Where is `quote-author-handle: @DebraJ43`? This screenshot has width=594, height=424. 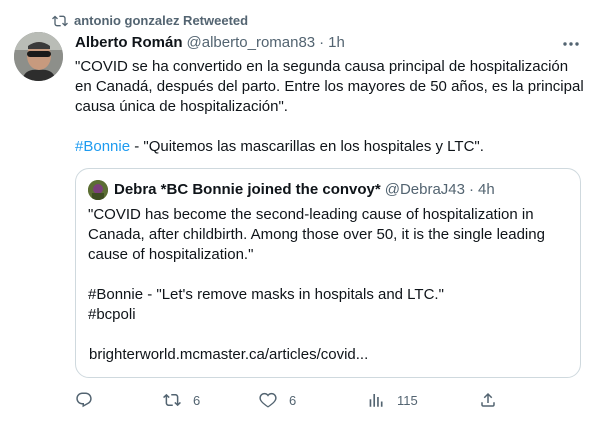 quote-author-handle: @DebraJ43 is located at coordinates (425, 189).